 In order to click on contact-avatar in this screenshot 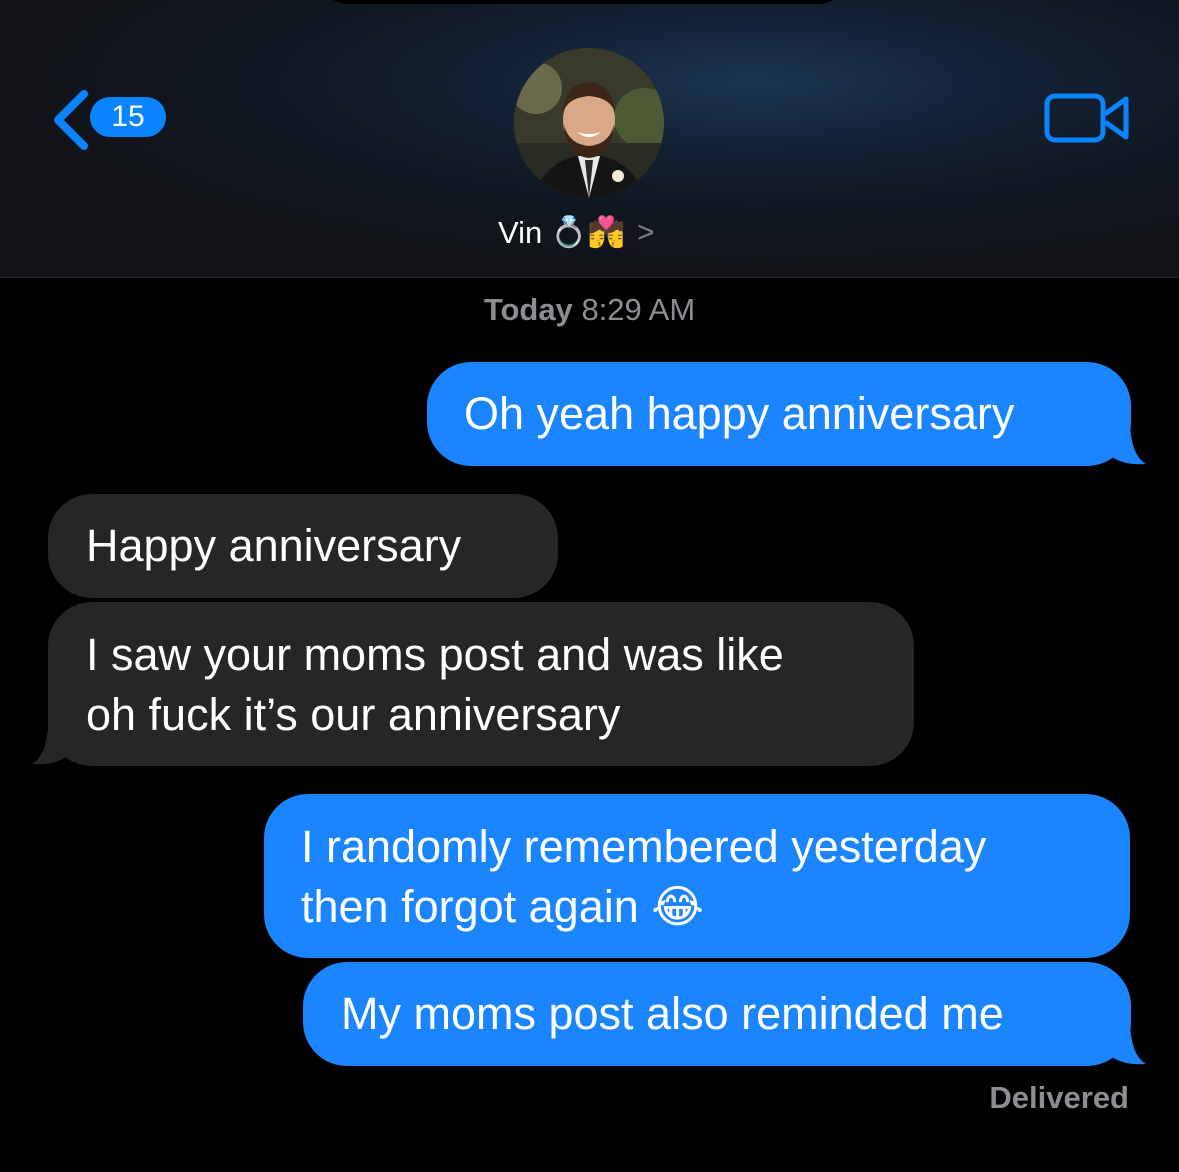, I will do `click(589, 123)`.